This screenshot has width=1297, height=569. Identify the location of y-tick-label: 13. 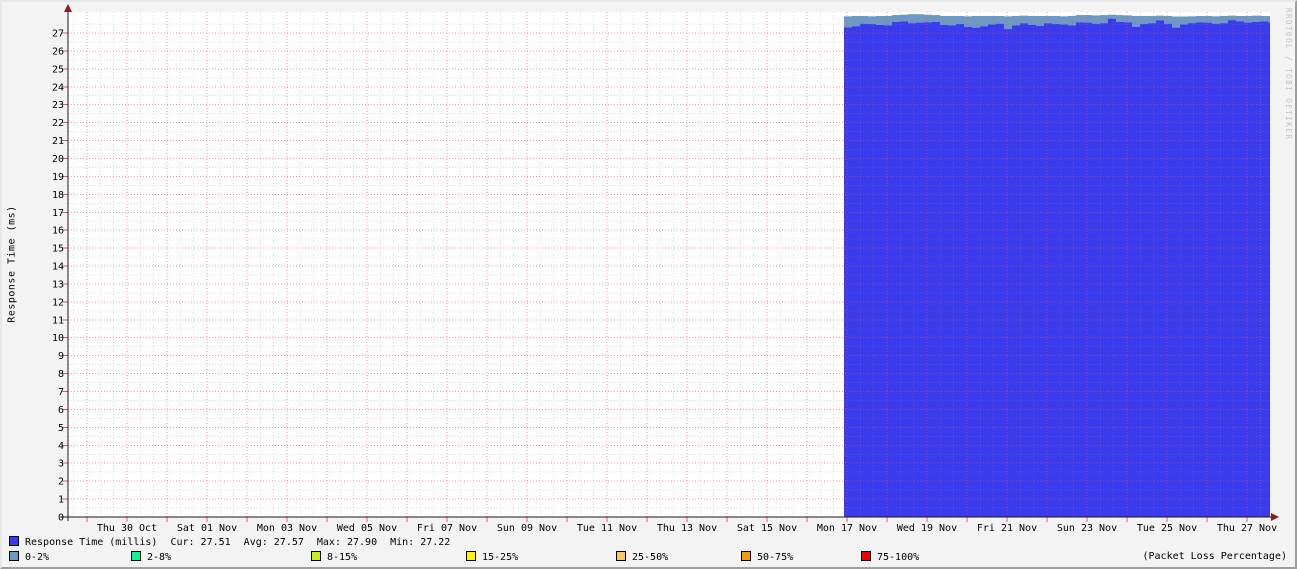
(58, 284).